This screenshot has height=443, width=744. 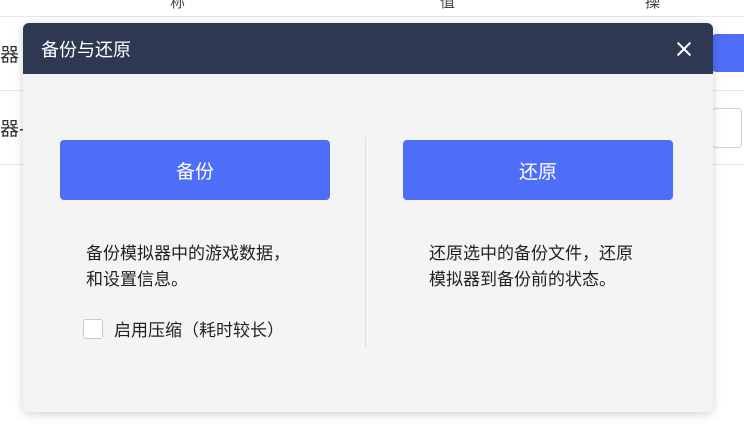 I want to click on enable-compression-label: 启用压缩（耗时较长）, so click(x=199, y=331).